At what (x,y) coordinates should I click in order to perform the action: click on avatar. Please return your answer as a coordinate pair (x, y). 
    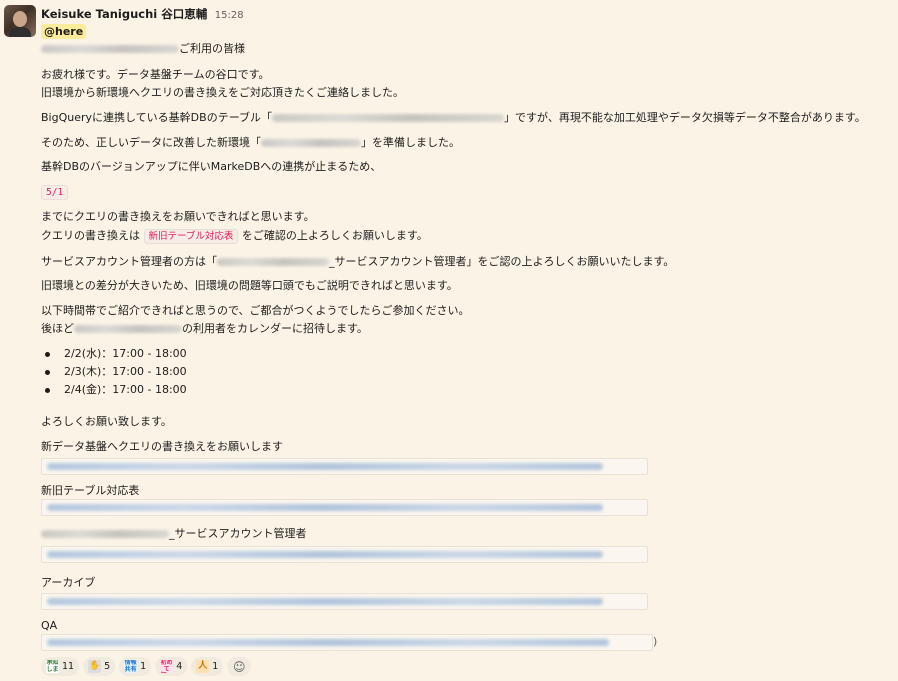
    Looking at the image, I should click on (20, 21).